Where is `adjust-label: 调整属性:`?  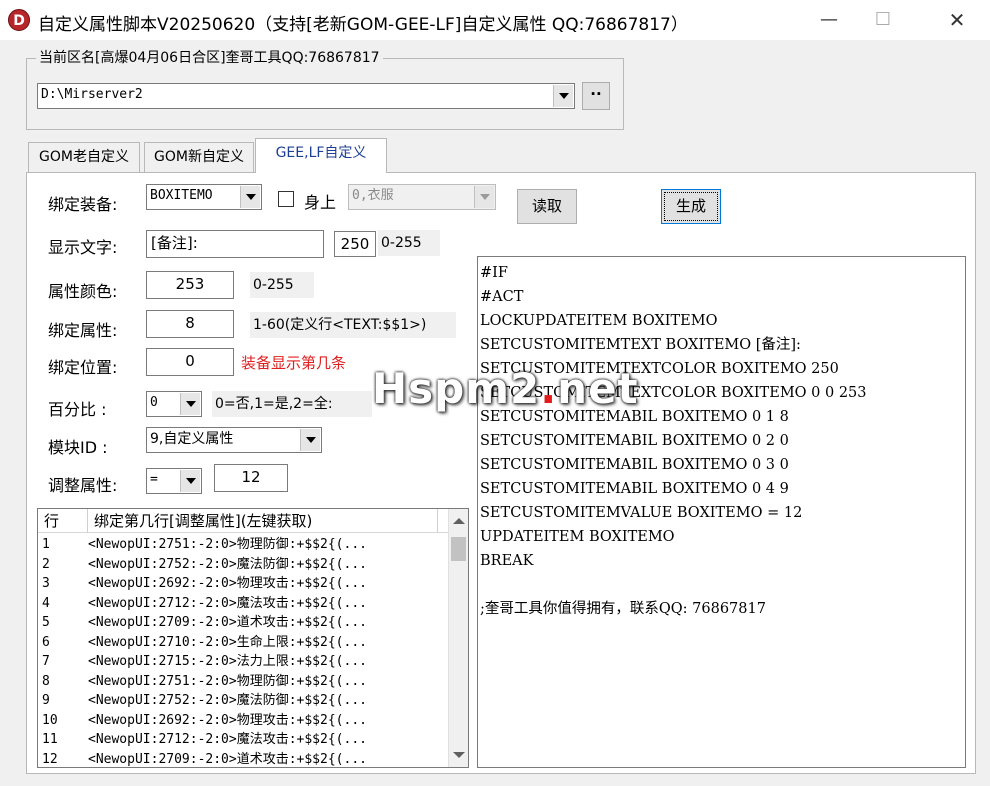 adjust-label: 调整属性: is located at coordinates (83, 485).